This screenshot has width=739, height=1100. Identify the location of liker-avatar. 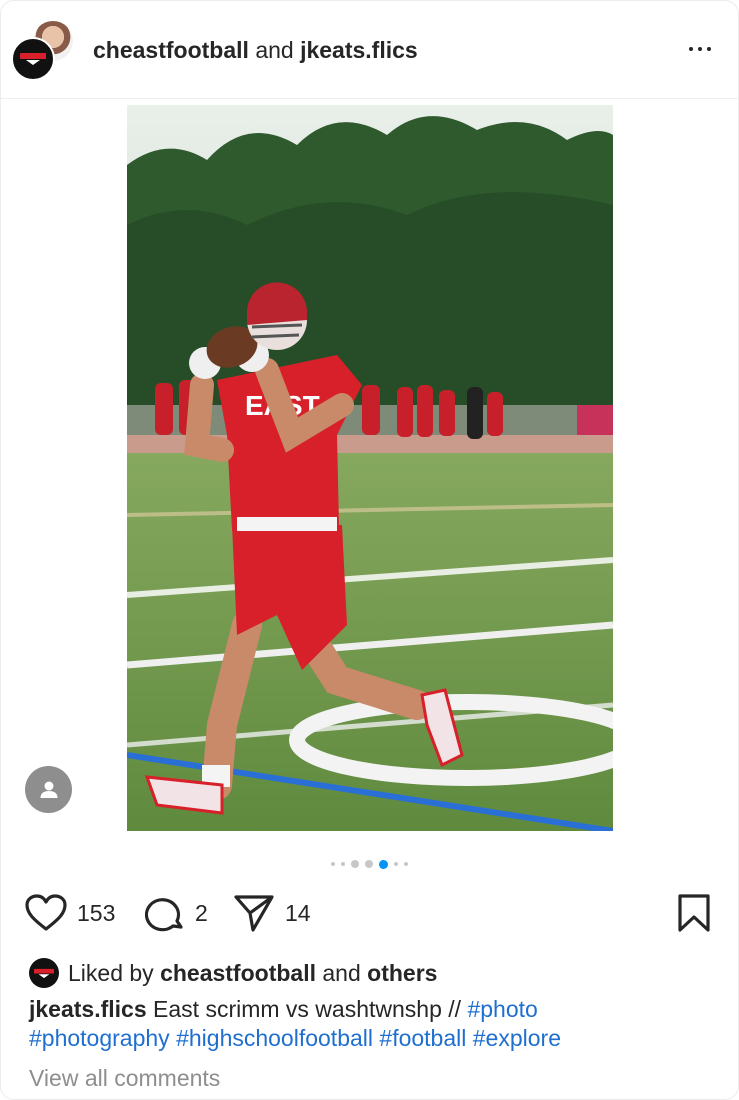
(44, 973).